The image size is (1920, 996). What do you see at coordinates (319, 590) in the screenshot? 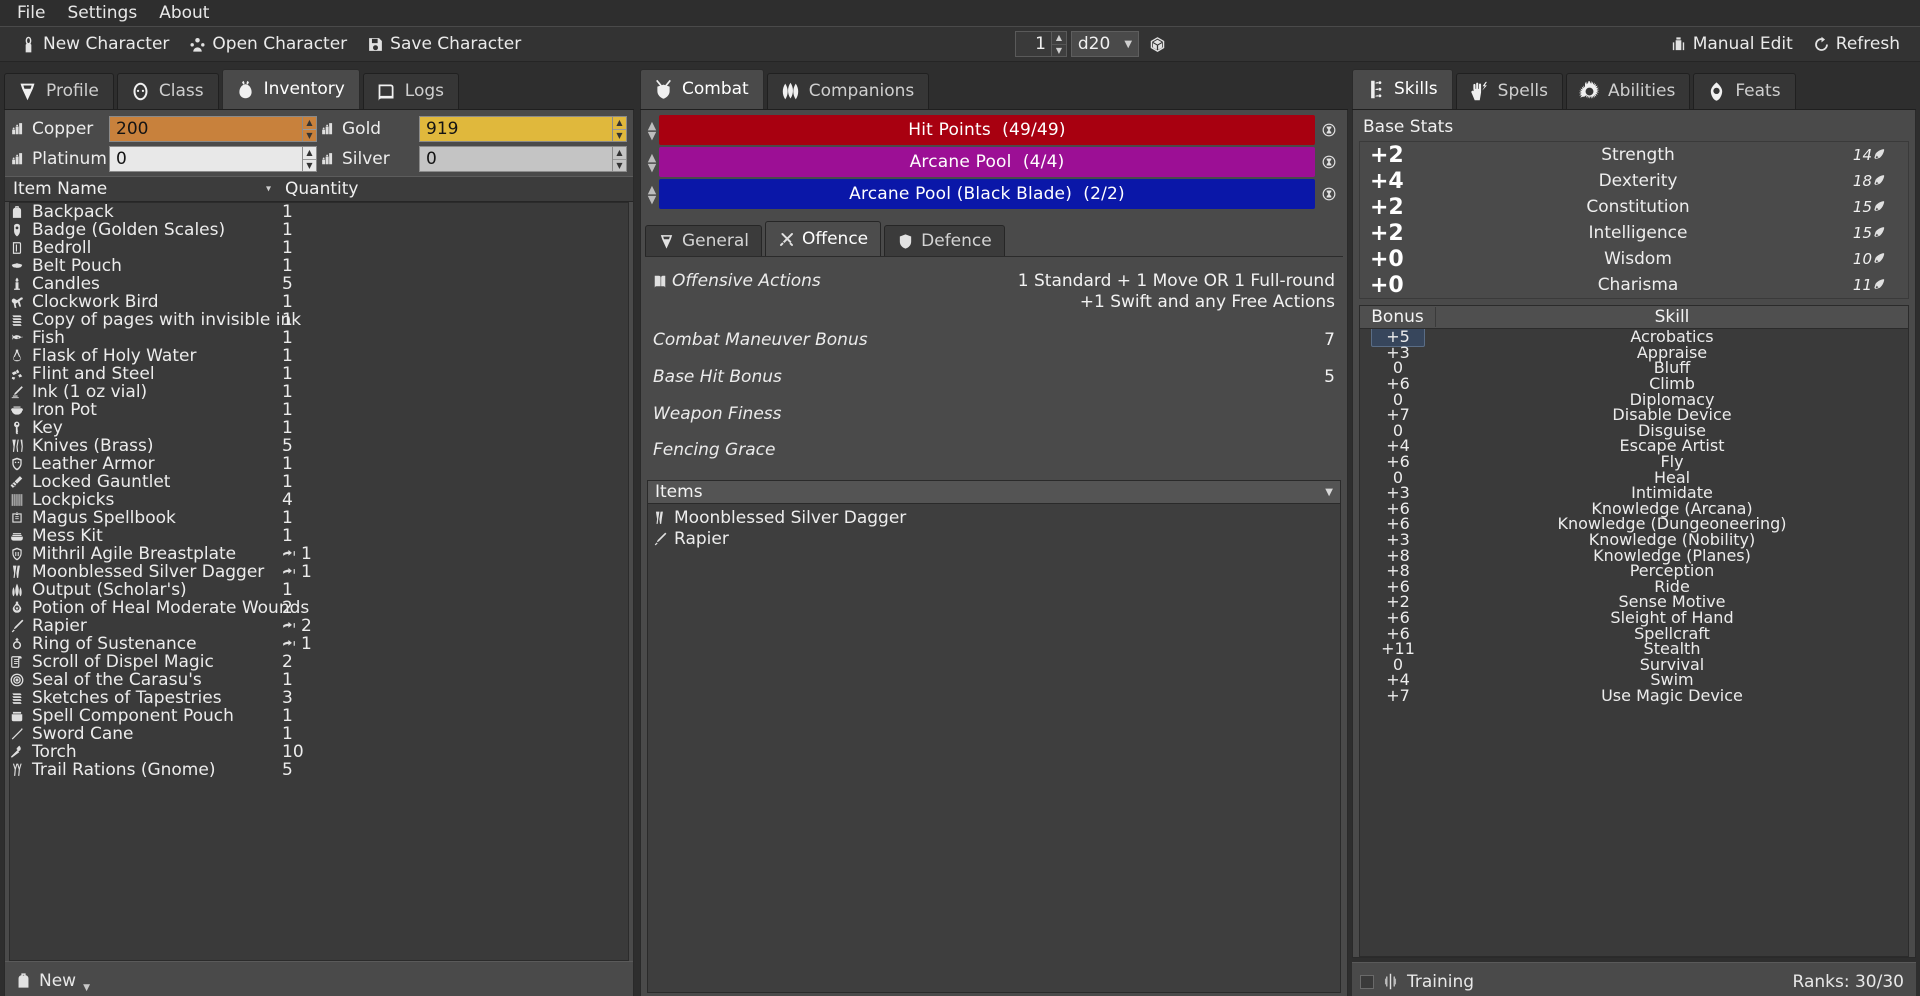
I see `table-row: Output (Scholar's) 1` at bounding box center [319, 590].